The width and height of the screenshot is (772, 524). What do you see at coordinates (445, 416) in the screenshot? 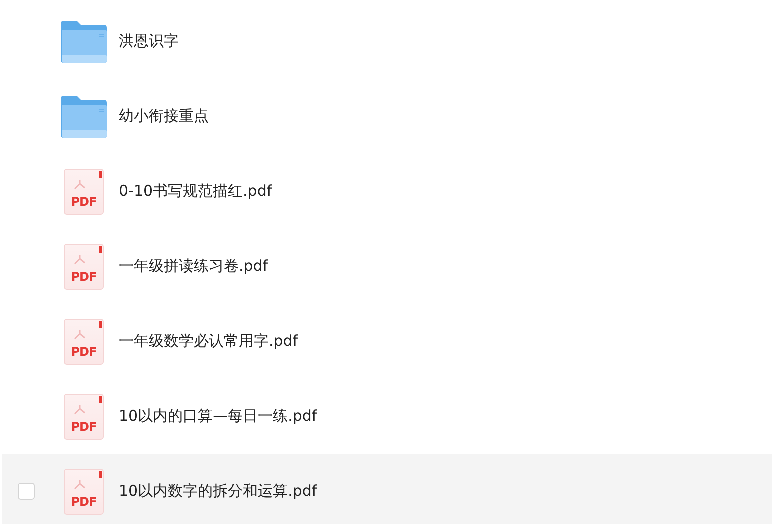
I see `file-name: 10以内的口算—每日一练.pdf` at bounding box center [445, 416].